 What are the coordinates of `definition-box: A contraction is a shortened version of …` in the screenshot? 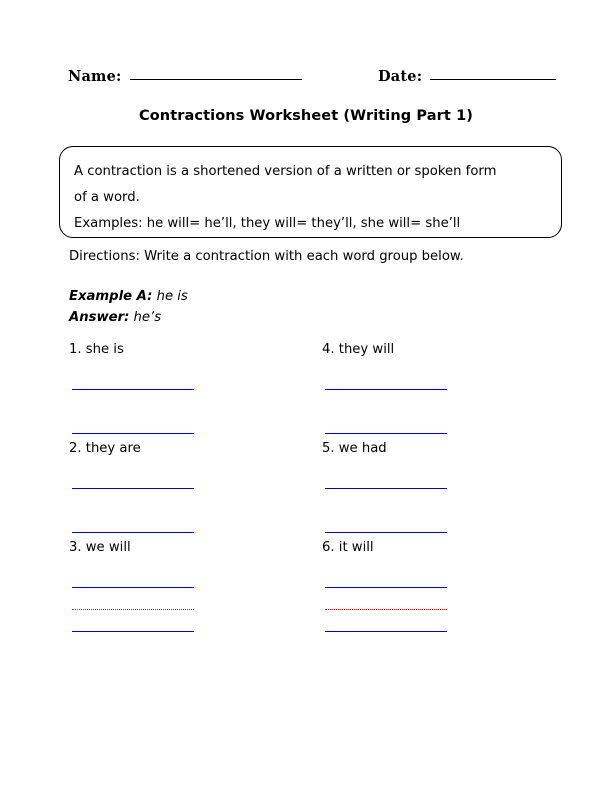 It's located at (310, 192).